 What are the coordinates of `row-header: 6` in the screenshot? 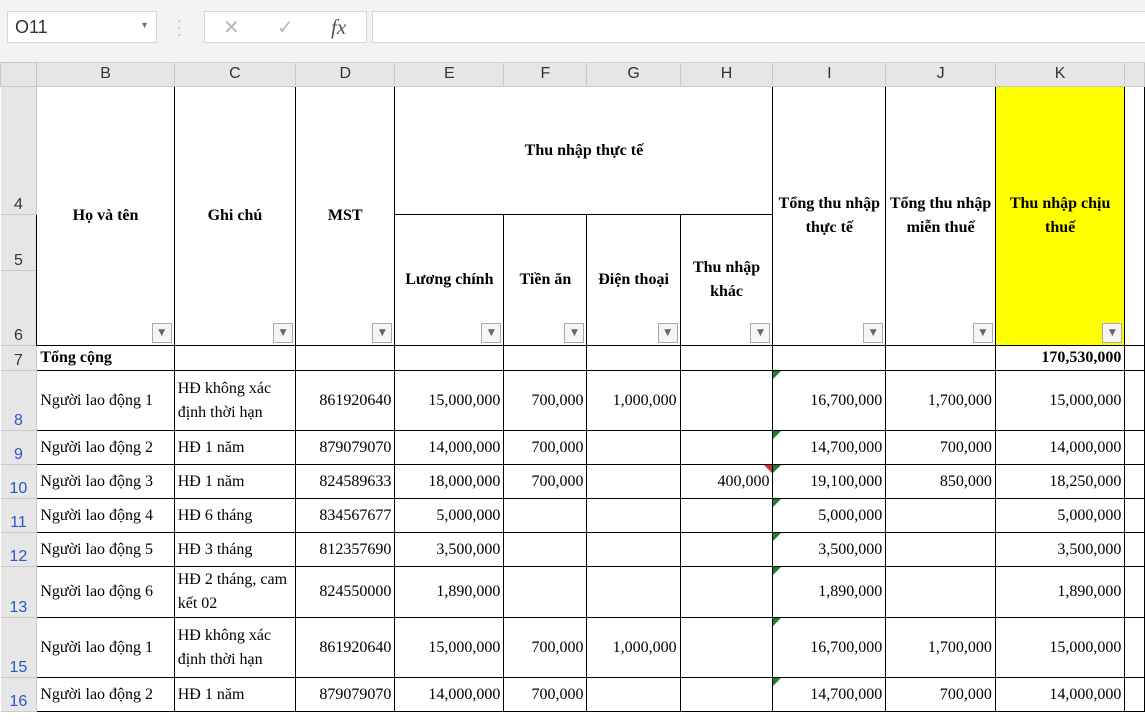 It's located at (19, 308).